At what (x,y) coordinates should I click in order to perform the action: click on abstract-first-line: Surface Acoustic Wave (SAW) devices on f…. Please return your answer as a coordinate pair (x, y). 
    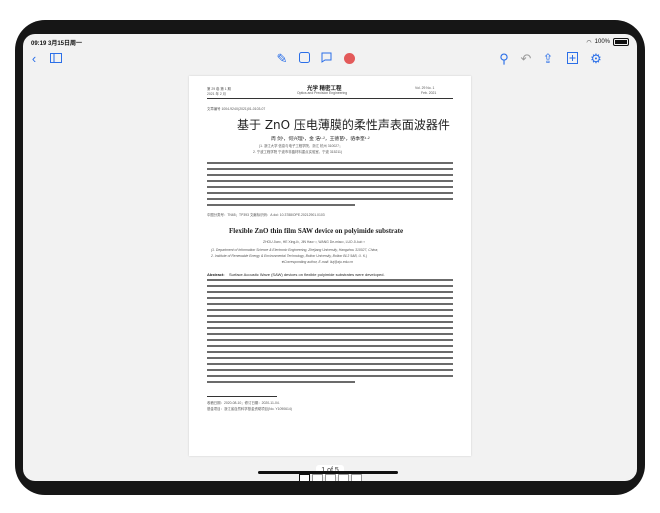
    Looking at the image, I should click on (307, 274).